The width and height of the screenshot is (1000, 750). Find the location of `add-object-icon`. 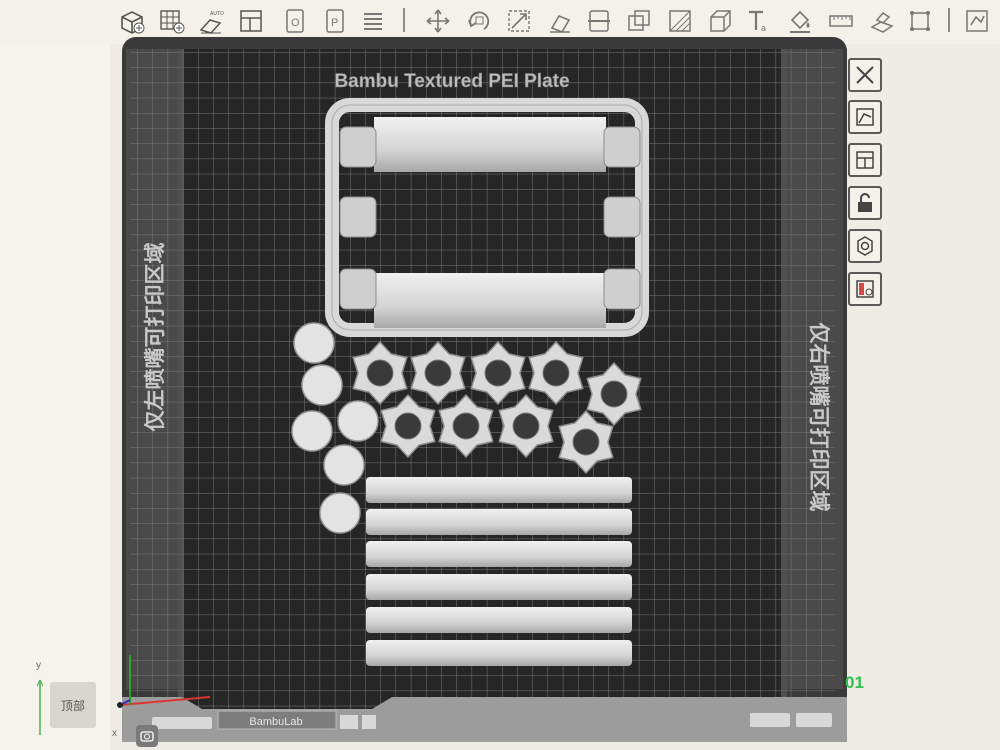

add-object-icon is located at coordinates (132, 21).